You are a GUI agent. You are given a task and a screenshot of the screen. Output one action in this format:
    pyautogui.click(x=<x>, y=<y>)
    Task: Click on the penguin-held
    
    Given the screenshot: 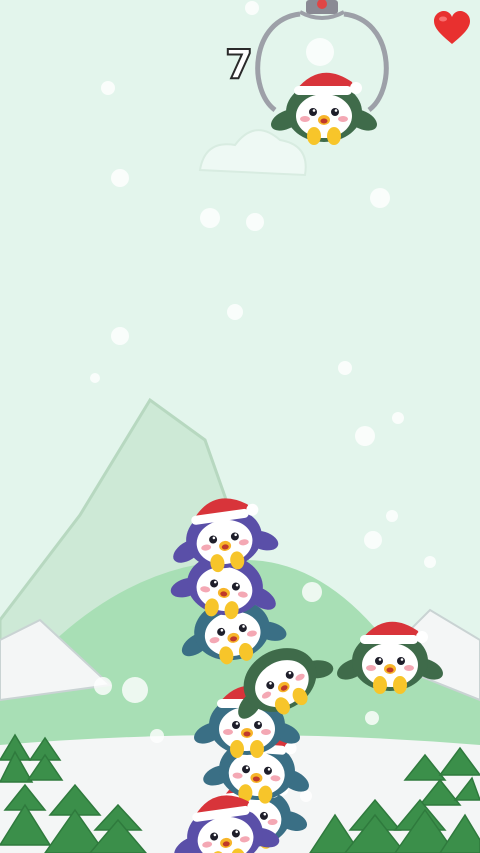 What is the action you would take?
    pyautogui.click(x=324, y=108)
    